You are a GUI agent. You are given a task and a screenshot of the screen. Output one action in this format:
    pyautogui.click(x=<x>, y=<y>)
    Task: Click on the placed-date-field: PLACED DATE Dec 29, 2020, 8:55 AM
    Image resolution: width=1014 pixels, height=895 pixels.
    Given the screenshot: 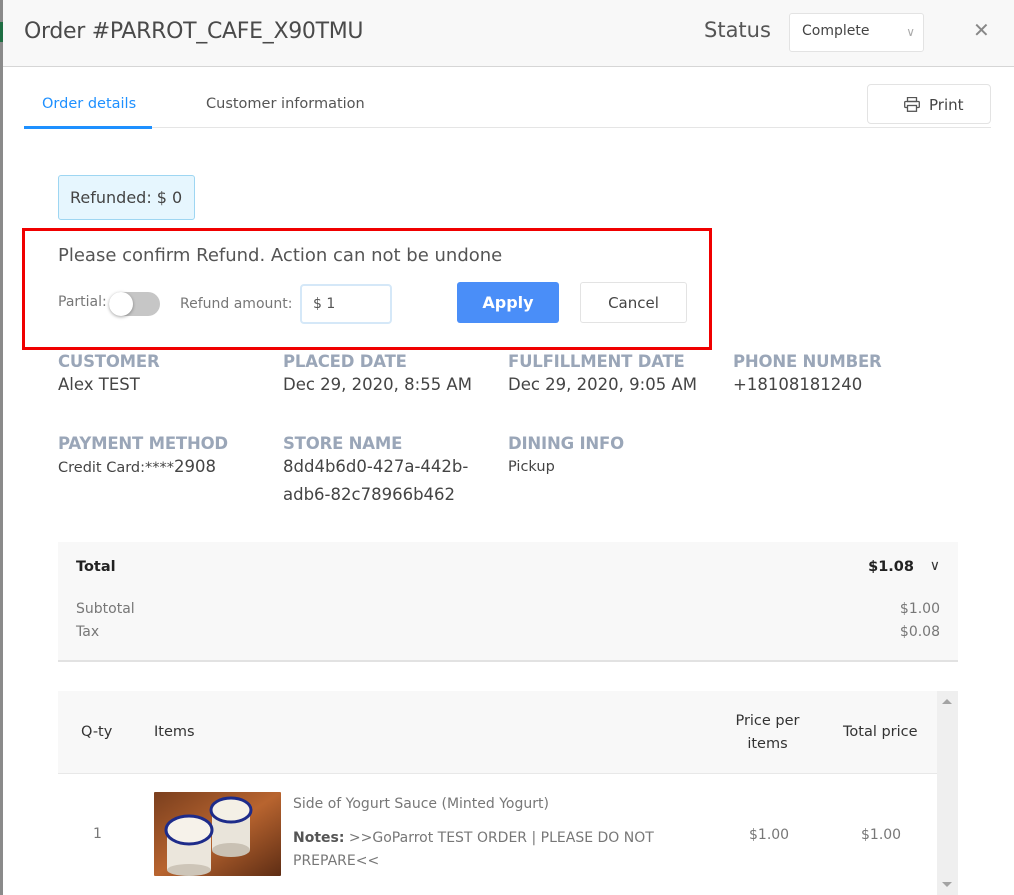 What is the action you would take?
    pyautogui.click(x=393, y=375)
    